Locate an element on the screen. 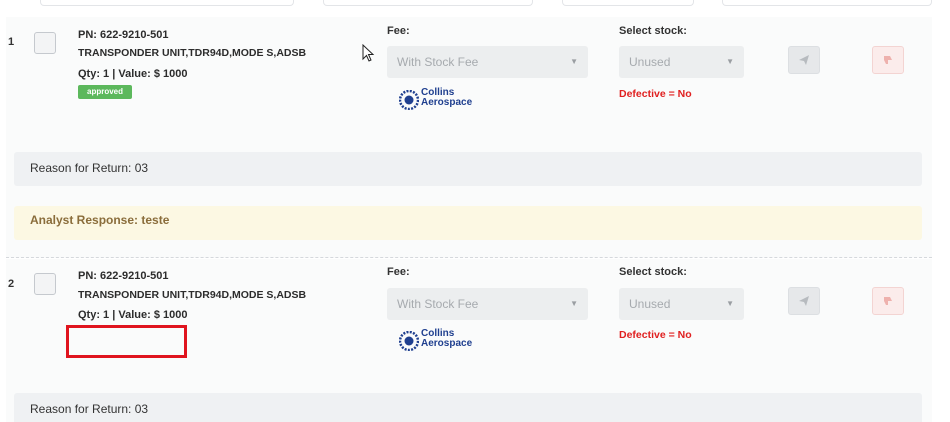 Image resolution: width=950 pixels, height=422 pixels. top-filter-strip is located at coordinates (475, 5).